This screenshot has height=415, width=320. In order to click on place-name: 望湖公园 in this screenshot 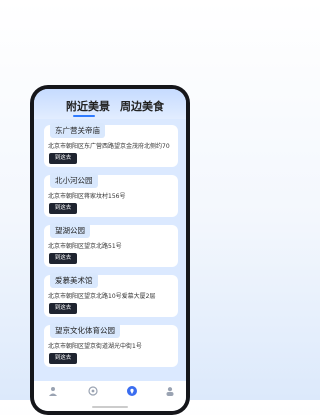, I will do `click(70, 230)`.